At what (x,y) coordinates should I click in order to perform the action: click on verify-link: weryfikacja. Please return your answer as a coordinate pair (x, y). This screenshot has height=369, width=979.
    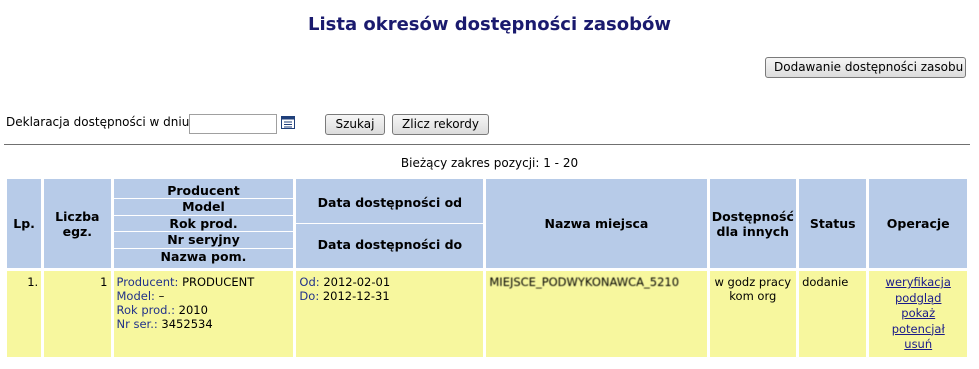
    Looking at the image, I should click on (918, 283).